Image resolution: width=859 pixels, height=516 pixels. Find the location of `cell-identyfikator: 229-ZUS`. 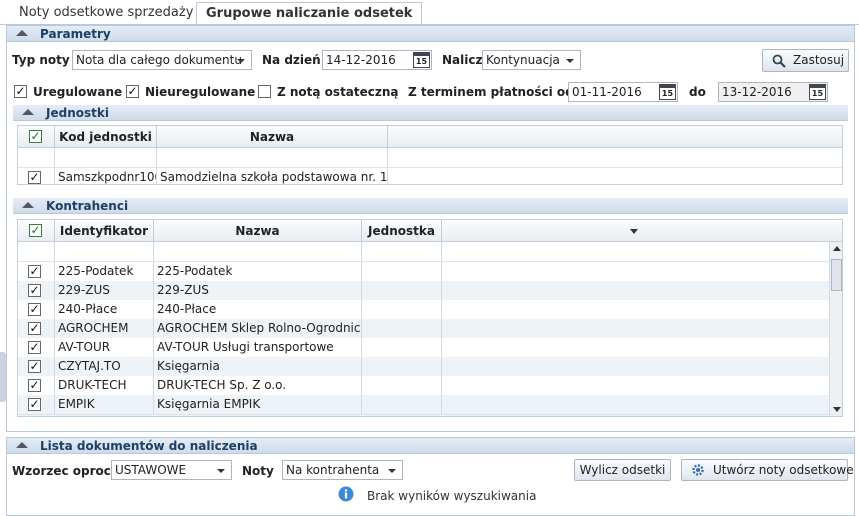

cell-identyfikator: 229-ZUS is located at coordinates (104, 290).